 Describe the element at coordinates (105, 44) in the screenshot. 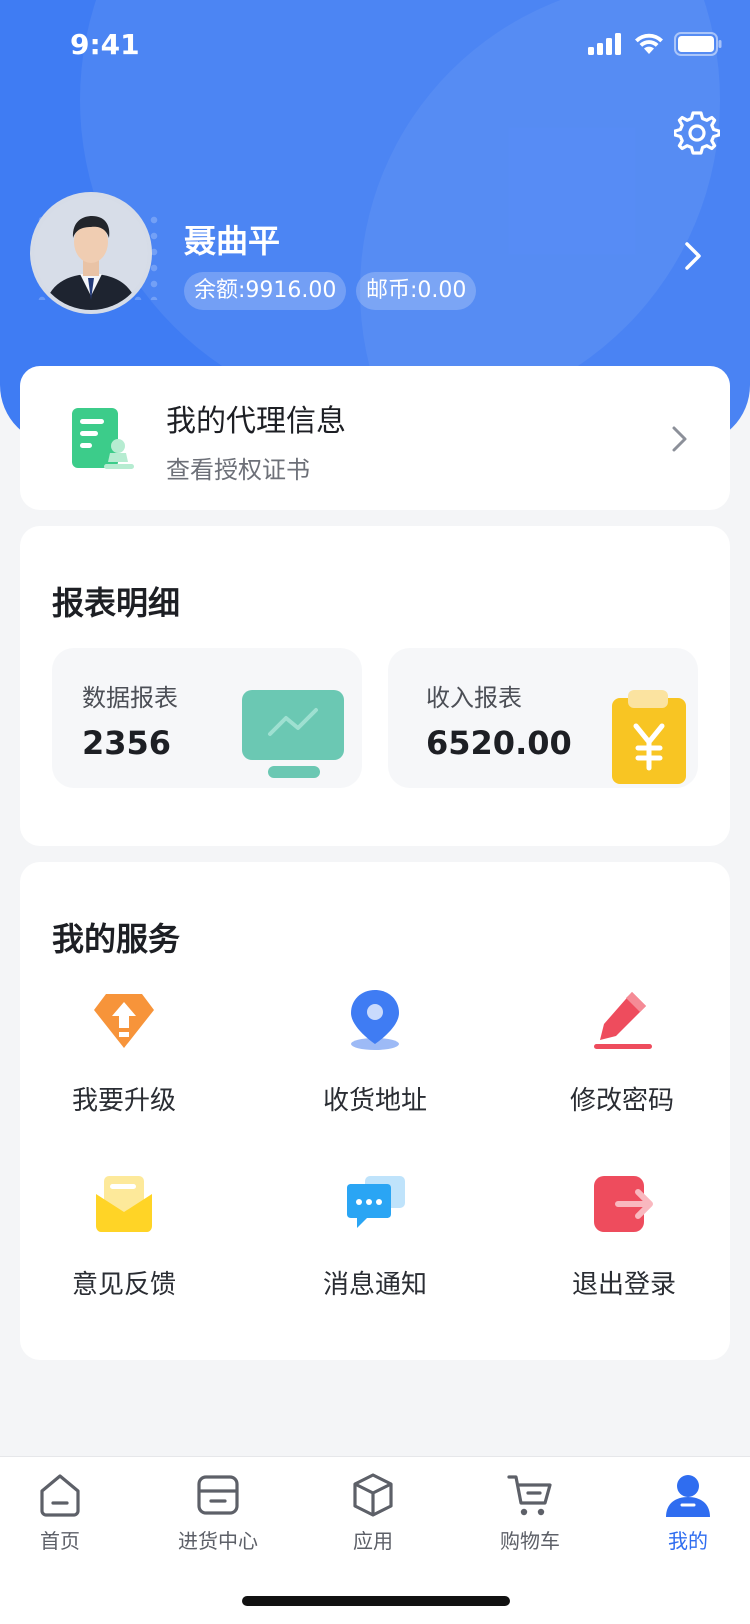

I see `status-time: 9:41` at that location.